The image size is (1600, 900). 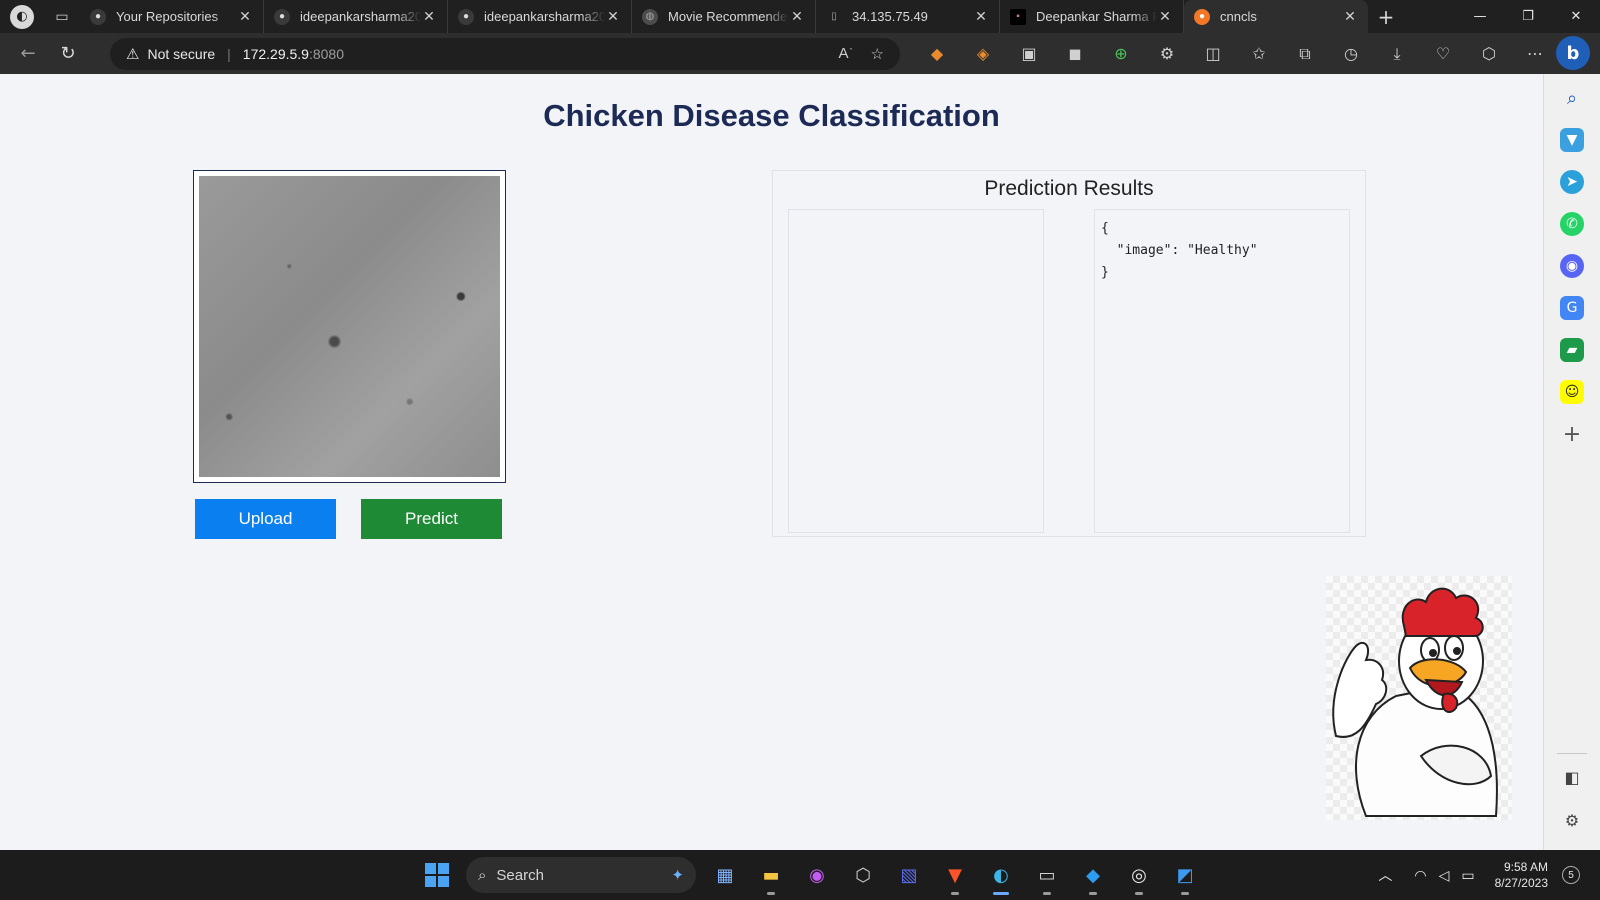 What do you see at coordinates (1572, 266) in the screenshot?
I see `discord-icon: ◉` at bounding box center [1572, 266].